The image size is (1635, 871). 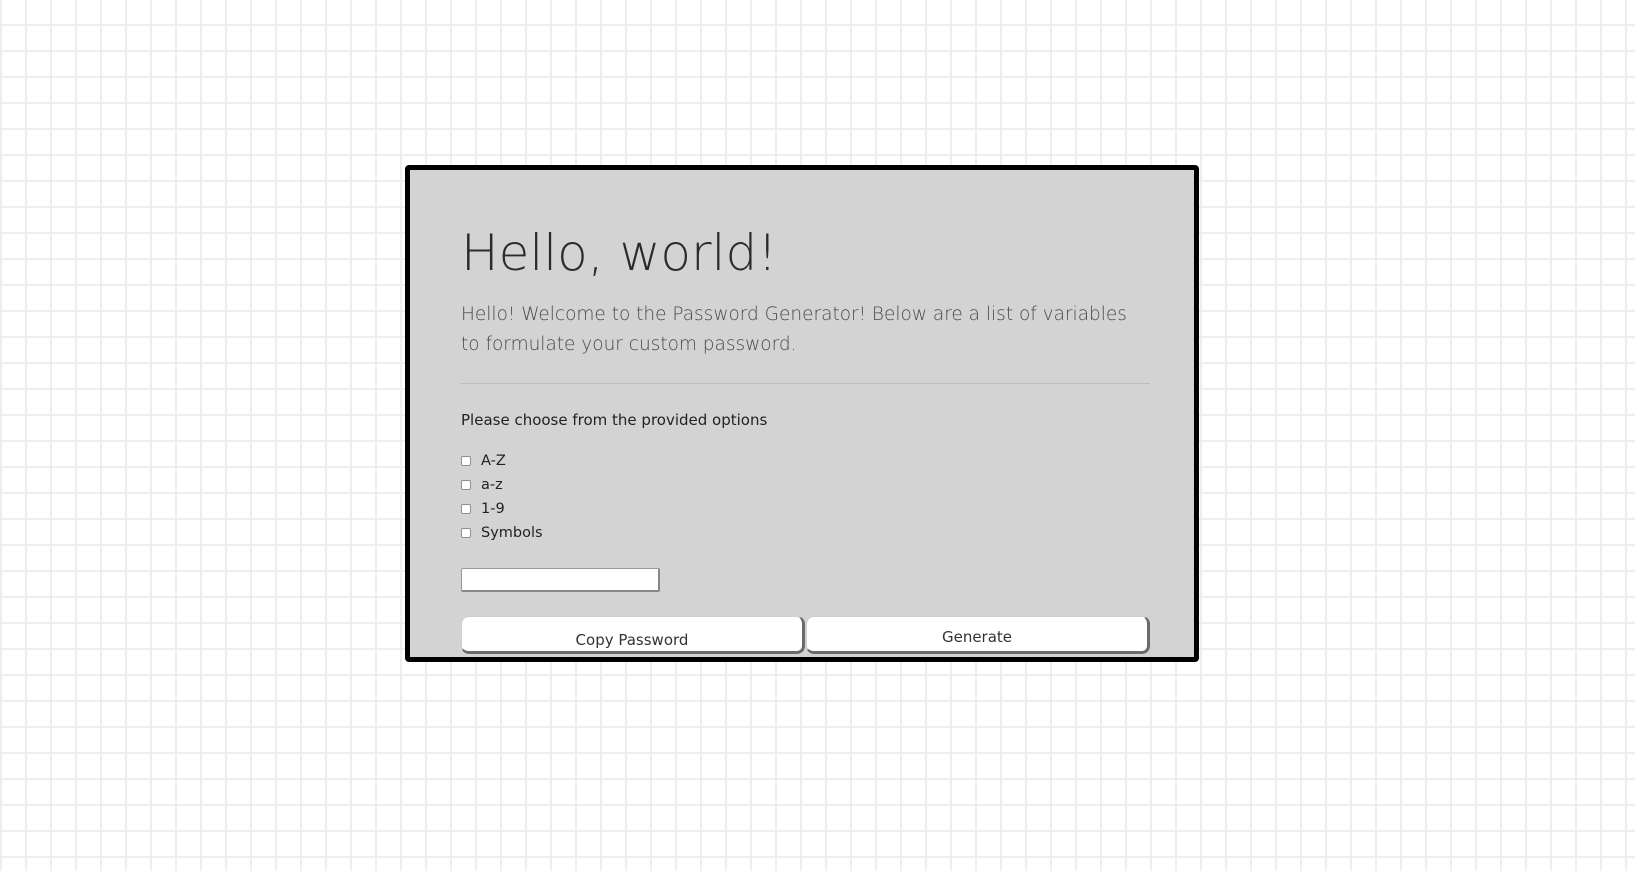 I want to click on option-uppercase: A-Z, so click(x=502, y=461).